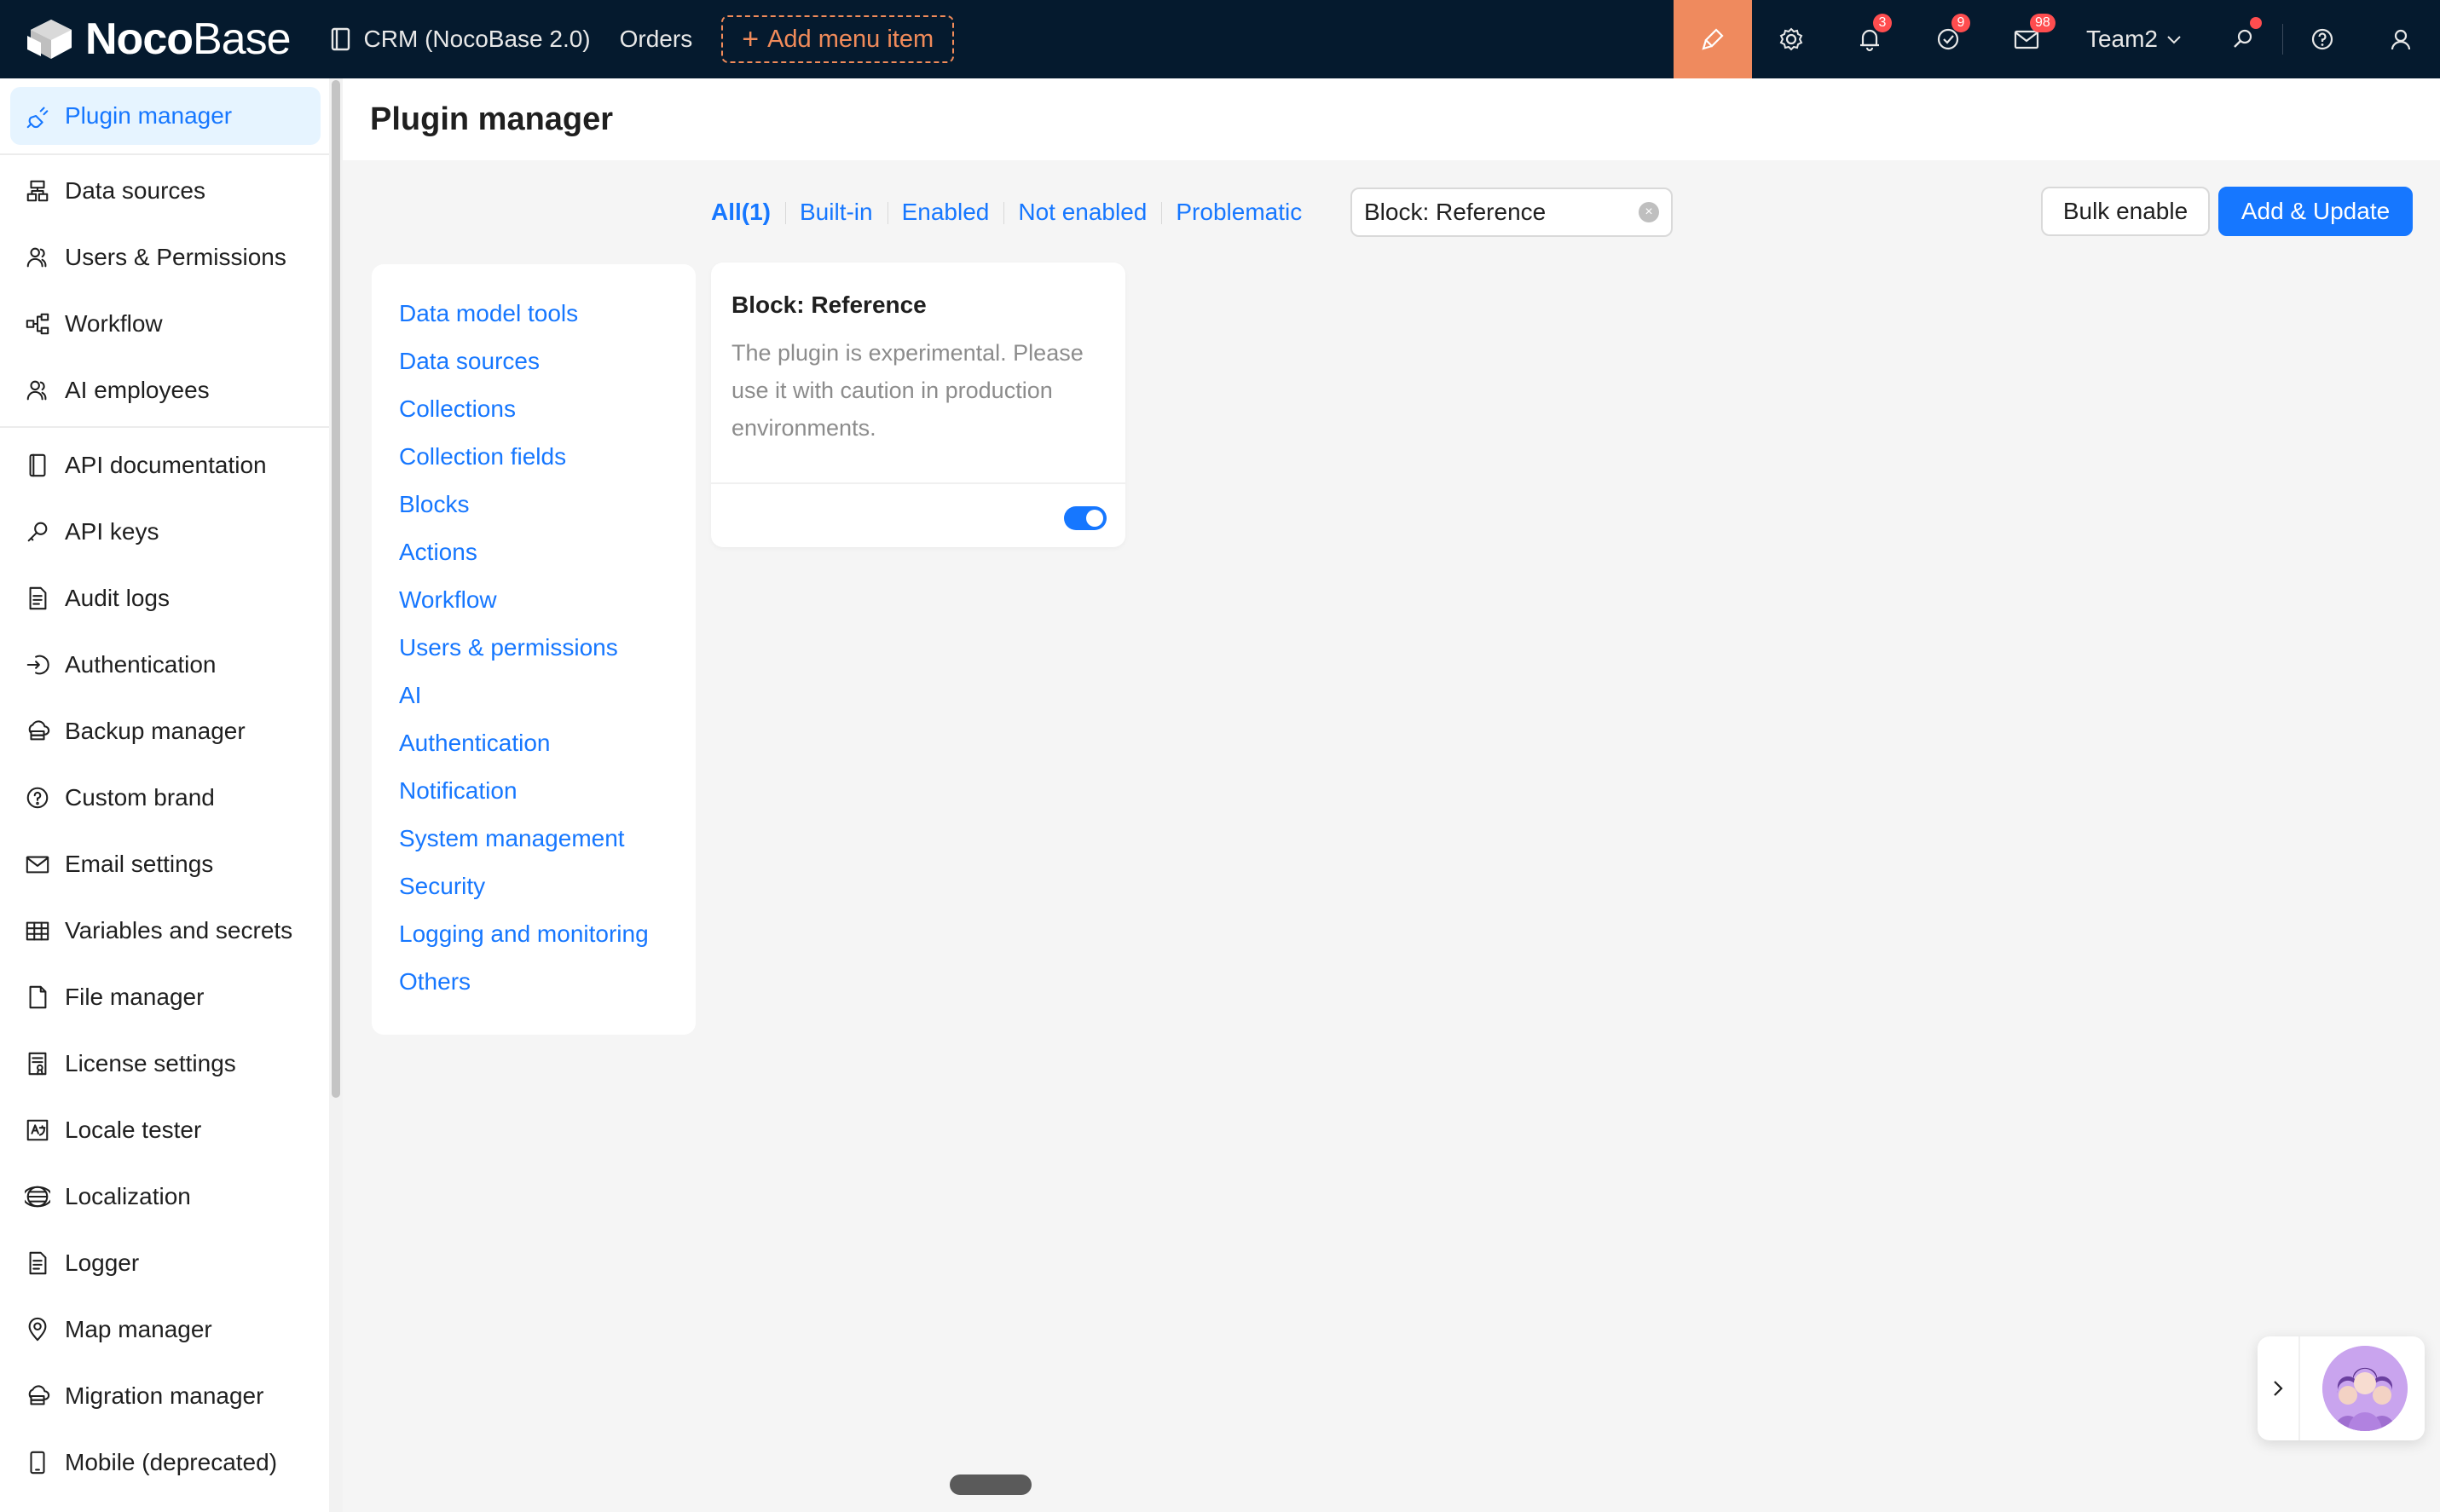  I want to click on category-link: Data model tools, so click(488, 313).